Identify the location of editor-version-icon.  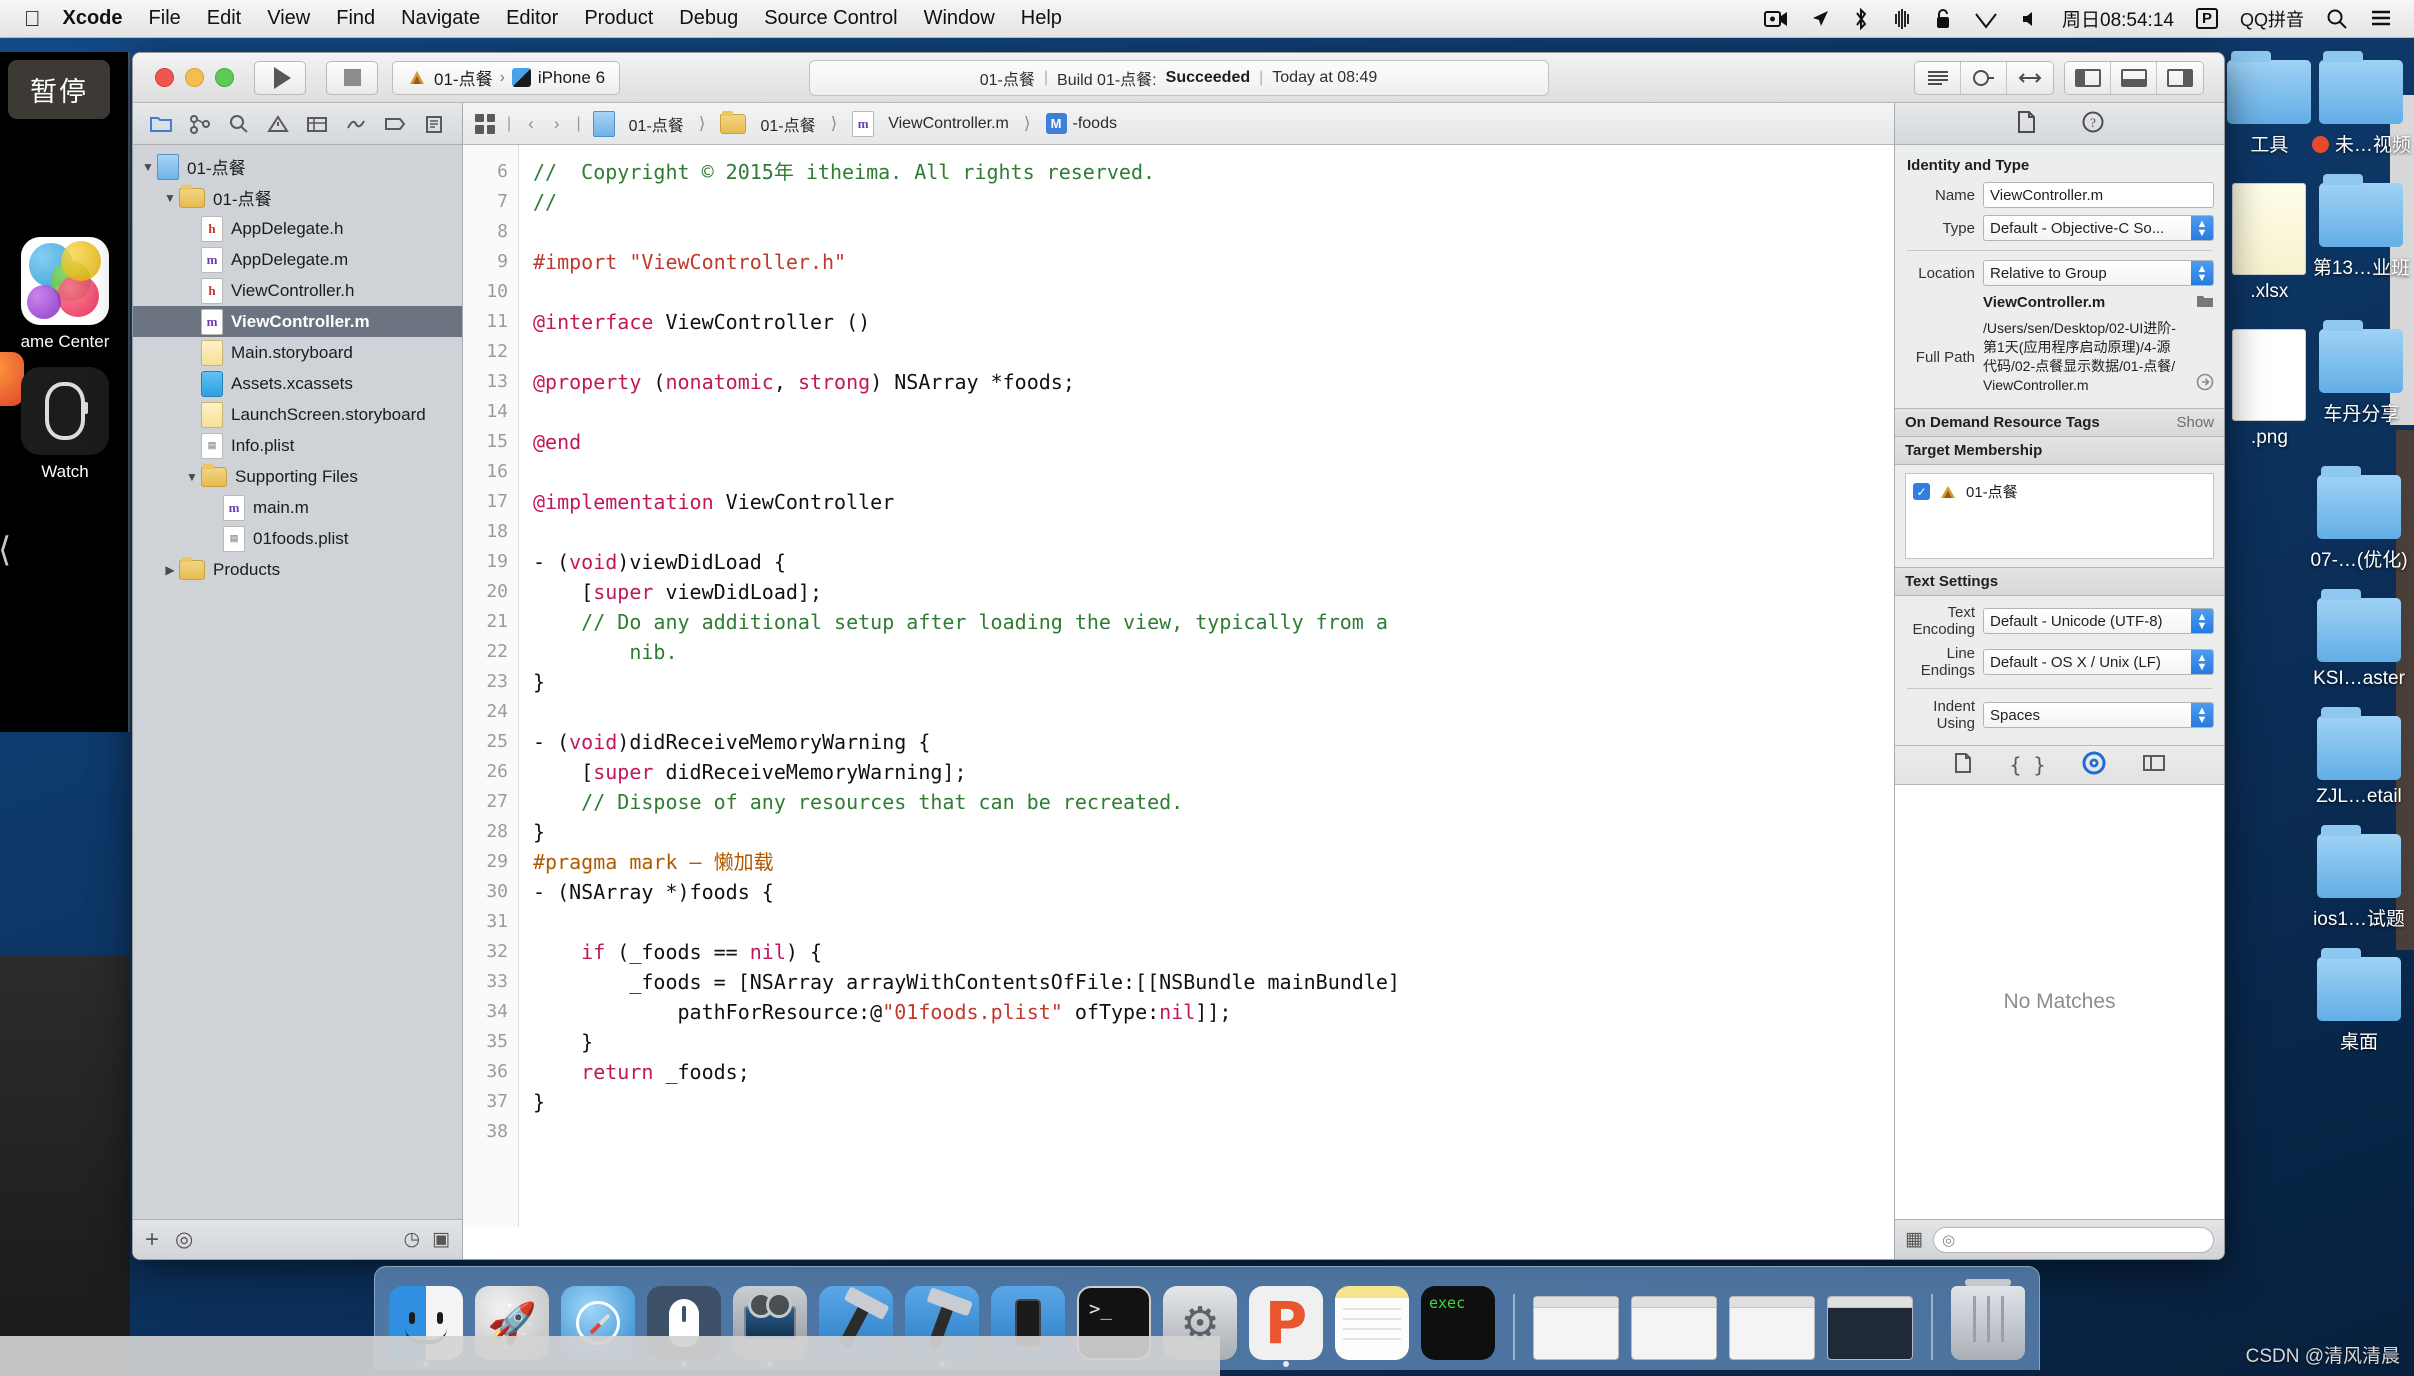
(2030, 77).